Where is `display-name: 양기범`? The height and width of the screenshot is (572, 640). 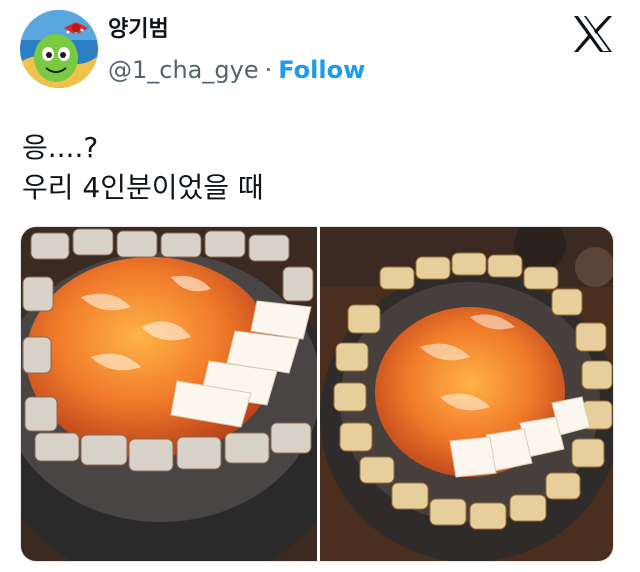
display-name: 양기범 is located at coordinates (236, 30).